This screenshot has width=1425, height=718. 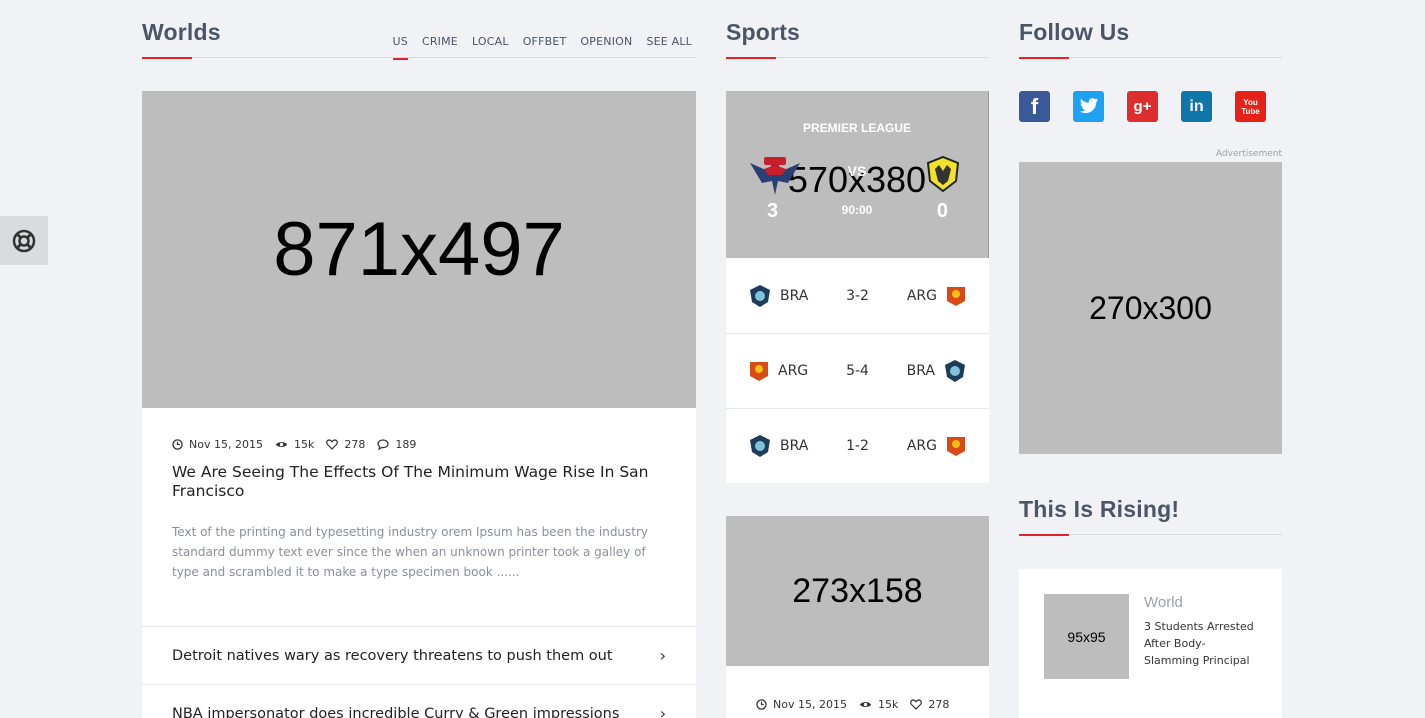 I want to click on article-comments: 189, so click(x=406, y=444).